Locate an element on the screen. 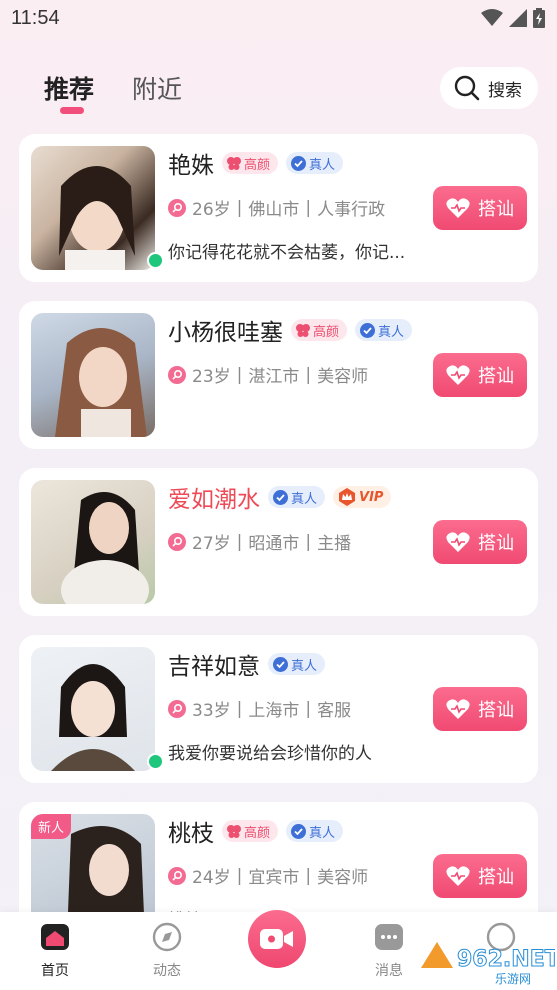 The width and height of the screenshot is (557, 990). search-button: 搜索 is located at coordinates (489, 88).